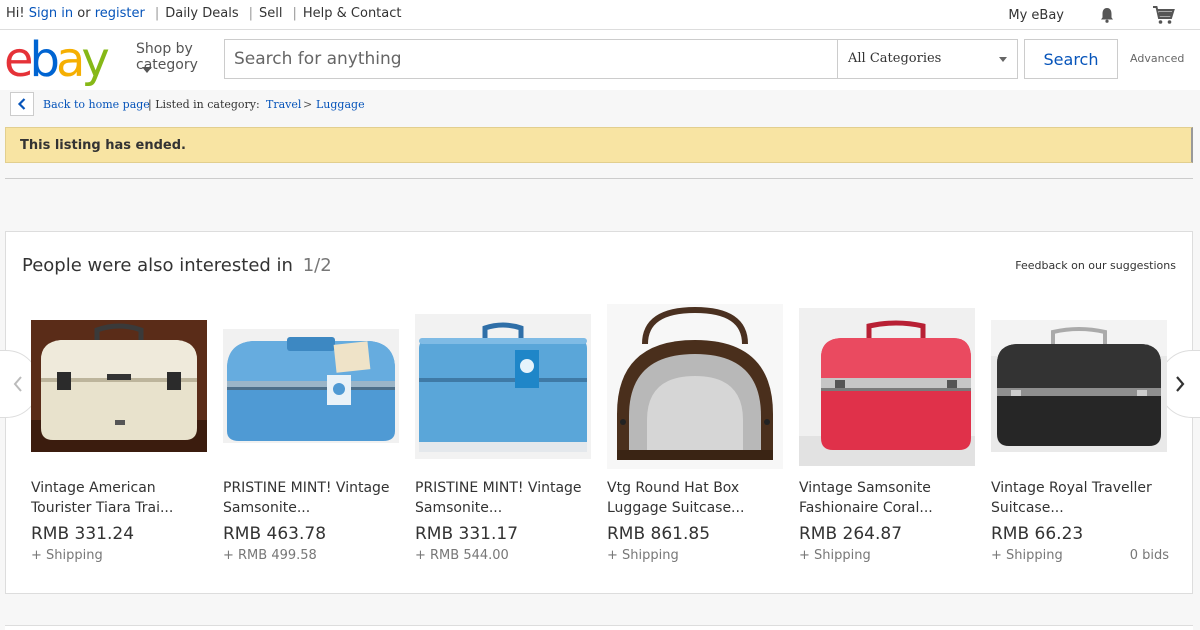  What do you see at coordinates (275, 534) in the screenshot?
I see `product-price: RMB 463.78` at bounding box center [275, 534].